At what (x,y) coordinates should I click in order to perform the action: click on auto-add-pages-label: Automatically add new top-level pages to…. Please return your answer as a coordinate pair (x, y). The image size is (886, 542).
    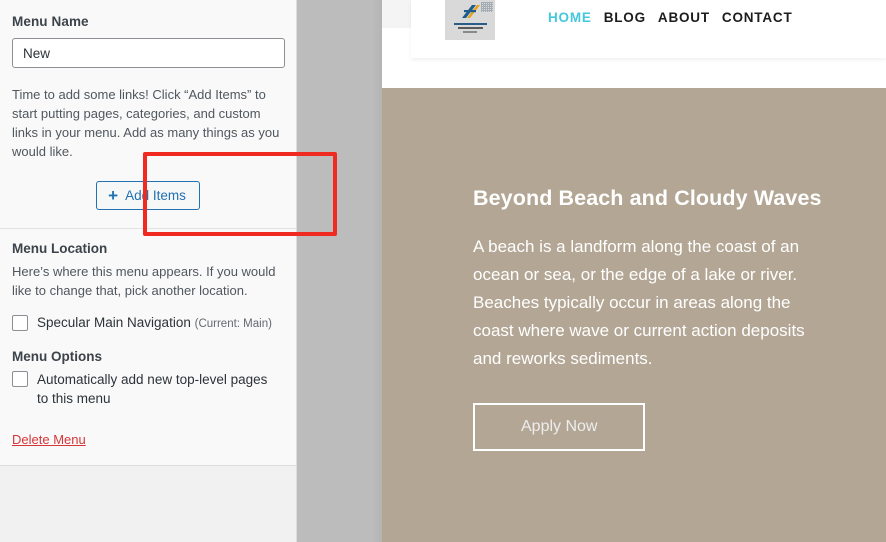
    Looking at the image, I should click on (152, 389).